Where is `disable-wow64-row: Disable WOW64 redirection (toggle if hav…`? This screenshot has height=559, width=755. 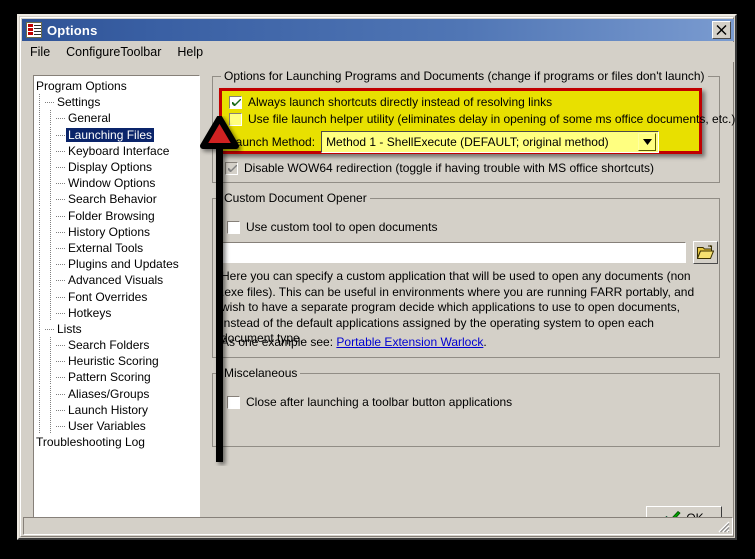 disable-wow64-row: Disable WOW64 redirection (toggle if hav… is located at coordinates (439, 168).